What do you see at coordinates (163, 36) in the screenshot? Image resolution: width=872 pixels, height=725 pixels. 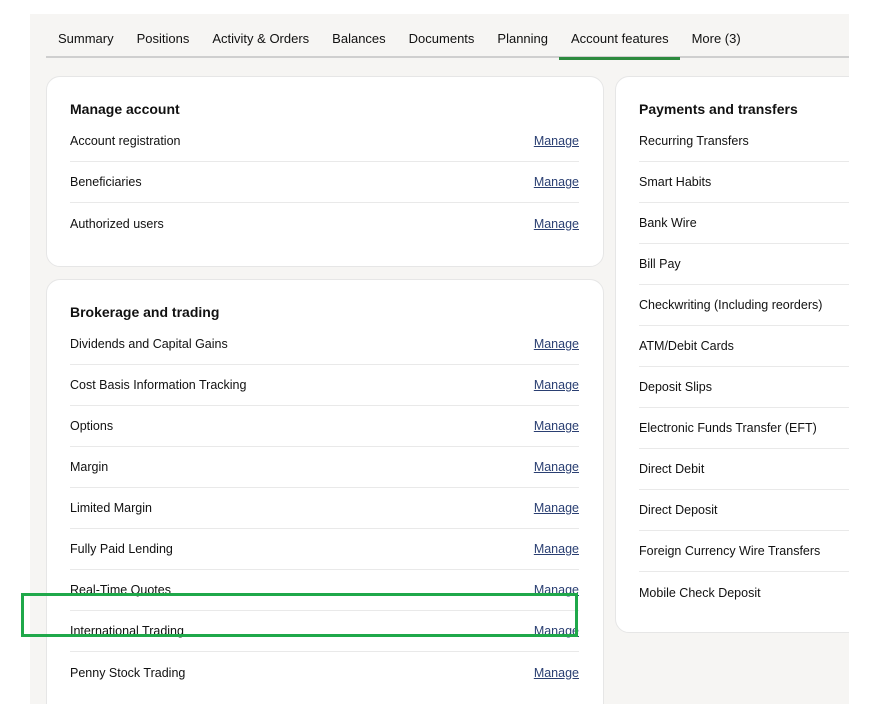 I see `tab-positions: Positions` at bounding box center [163, 36].